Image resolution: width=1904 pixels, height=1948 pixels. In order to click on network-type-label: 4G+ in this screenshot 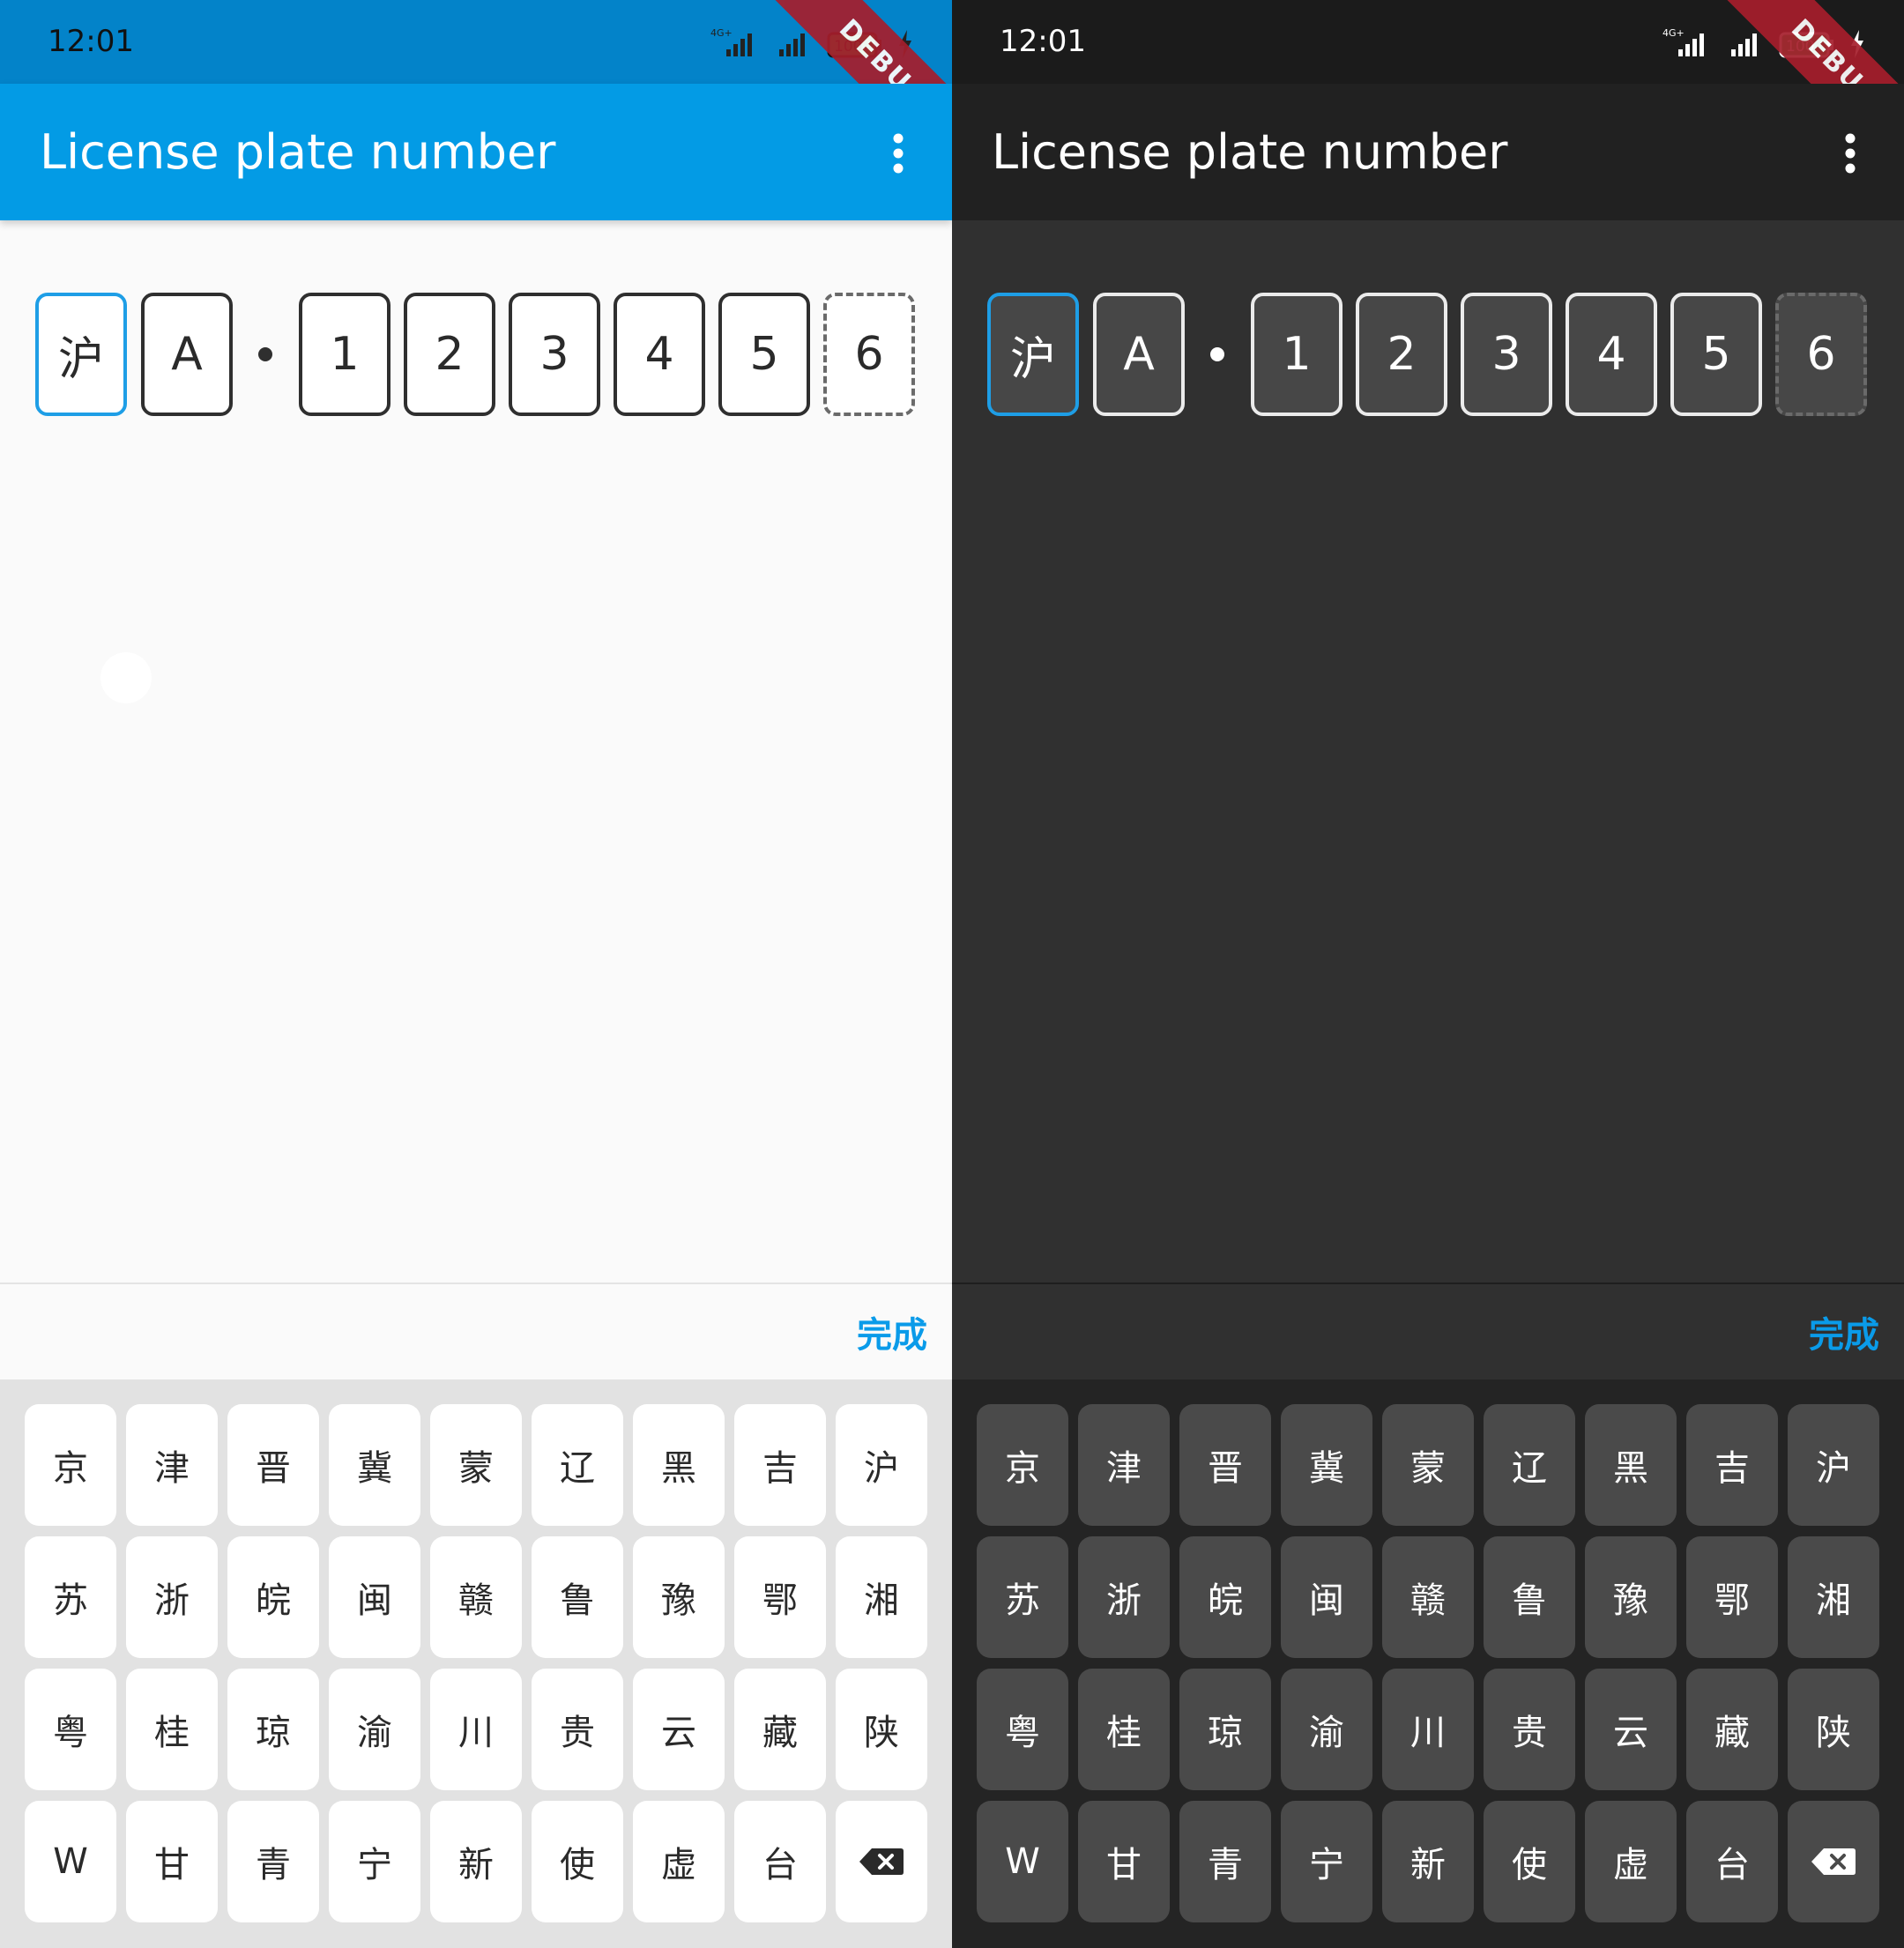, I will do `click(1674, 33)`.